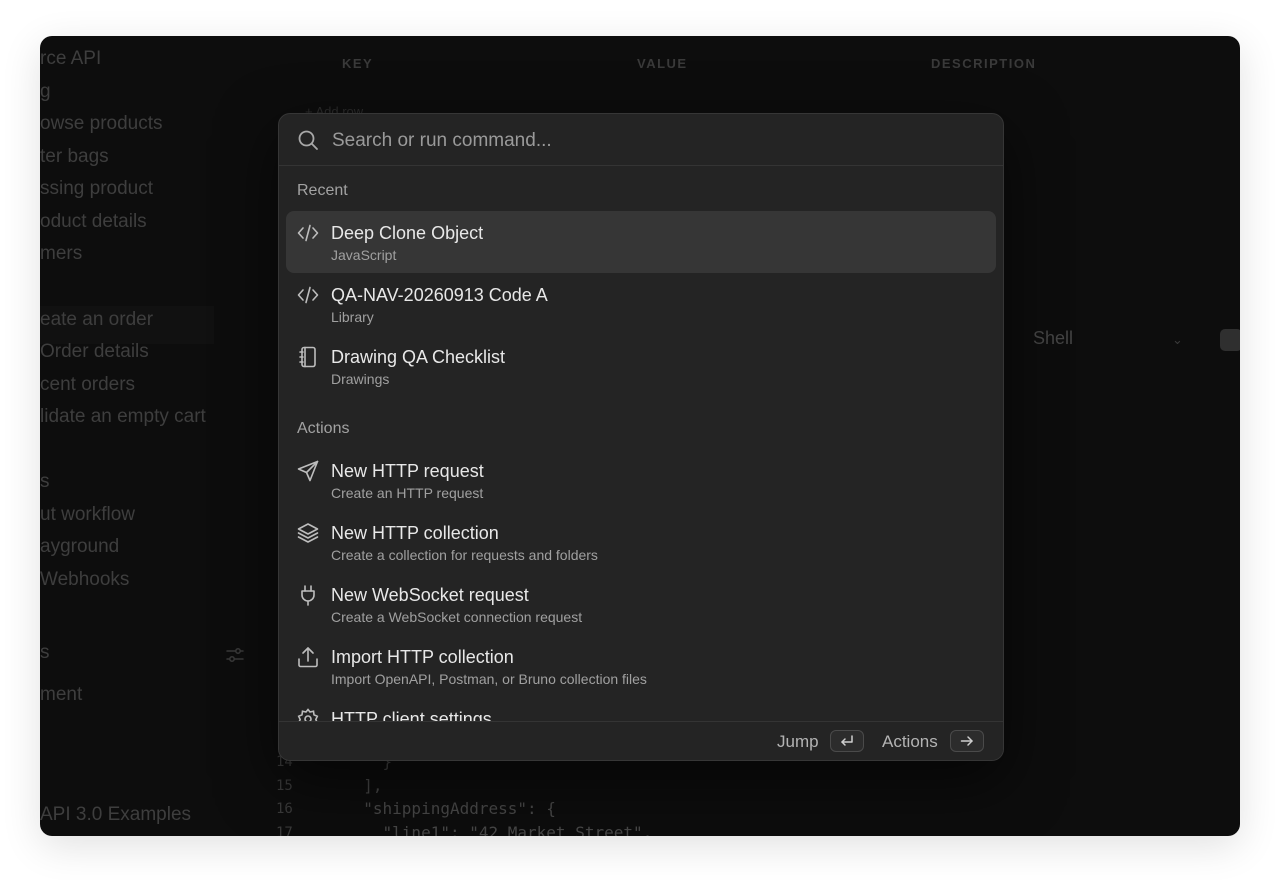 This screenshot has width=1280, height=880. I want to click on command-subtitle: Drawings, so click(360, 379).